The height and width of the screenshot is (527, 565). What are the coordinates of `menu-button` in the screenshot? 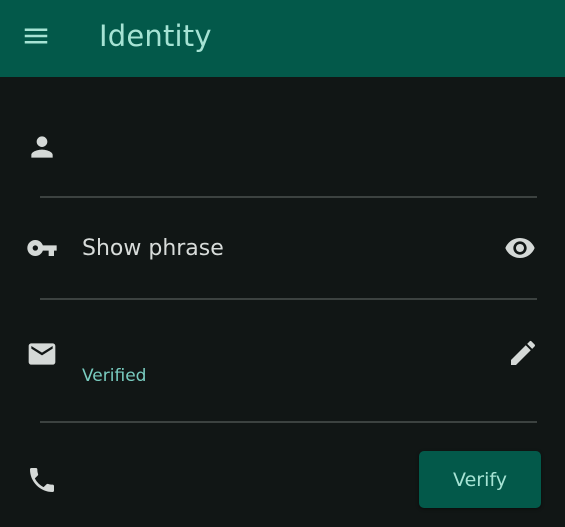 It's located at (36, 36).